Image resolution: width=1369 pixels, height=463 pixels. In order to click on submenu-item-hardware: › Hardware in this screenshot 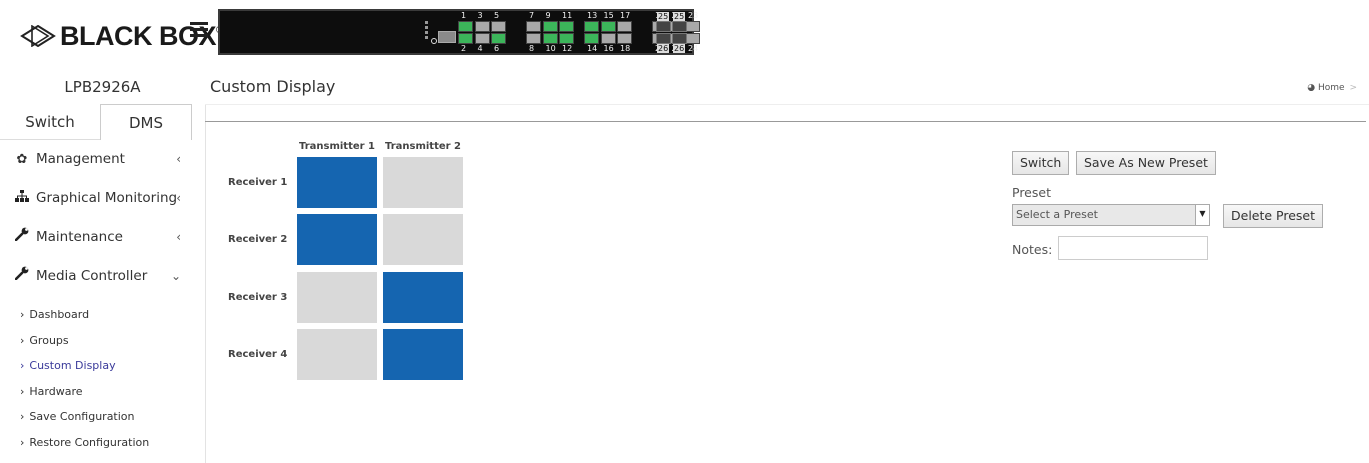, I will do `click(102, 392)`.